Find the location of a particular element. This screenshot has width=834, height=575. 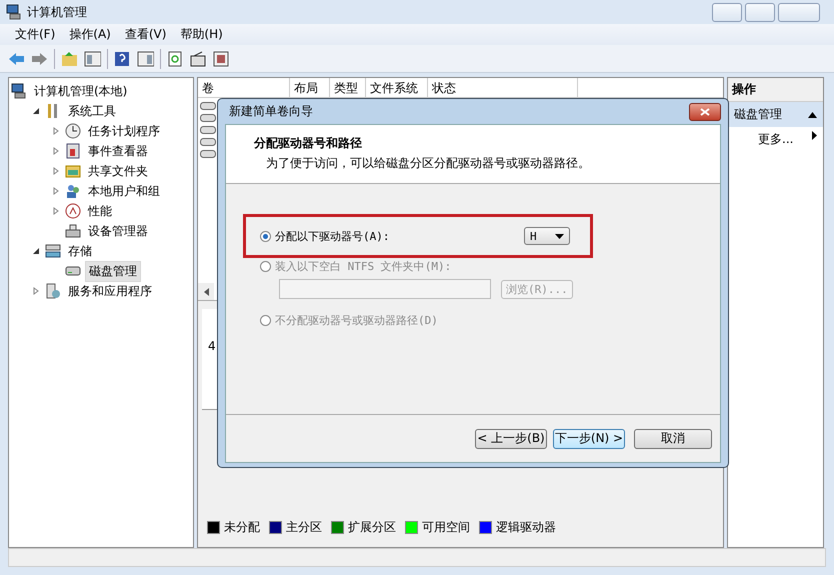

app-icon is located at coordinates (14, 12).